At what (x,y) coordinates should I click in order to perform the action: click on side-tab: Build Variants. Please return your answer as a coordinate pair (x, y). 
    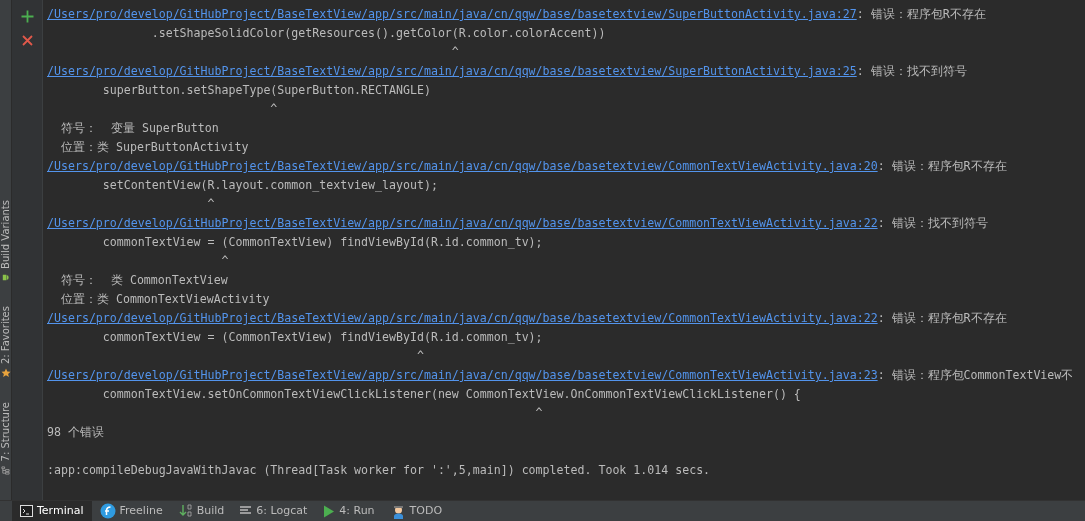
    Looking at the image, I should click on (5, 241).